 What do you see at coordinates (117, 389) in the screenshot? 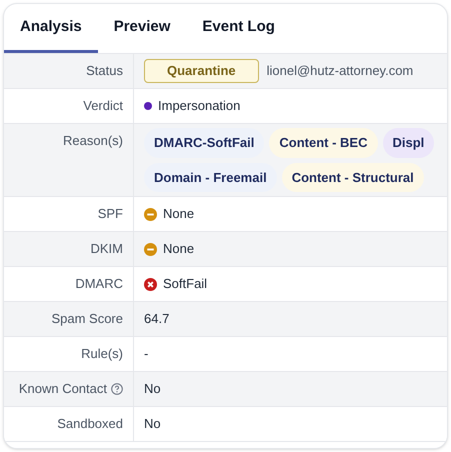
I see `help-icon` at bounding box center [117, 389].